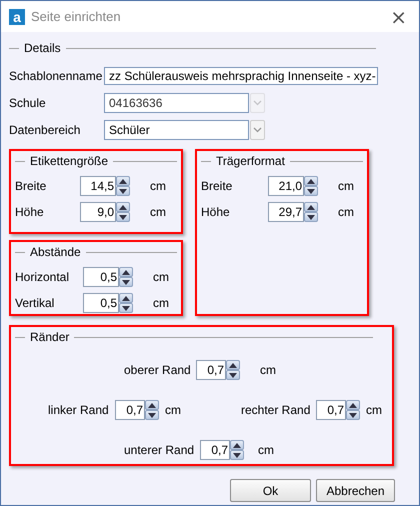  I want to click on group-title: Ränder, so click(50, 337).